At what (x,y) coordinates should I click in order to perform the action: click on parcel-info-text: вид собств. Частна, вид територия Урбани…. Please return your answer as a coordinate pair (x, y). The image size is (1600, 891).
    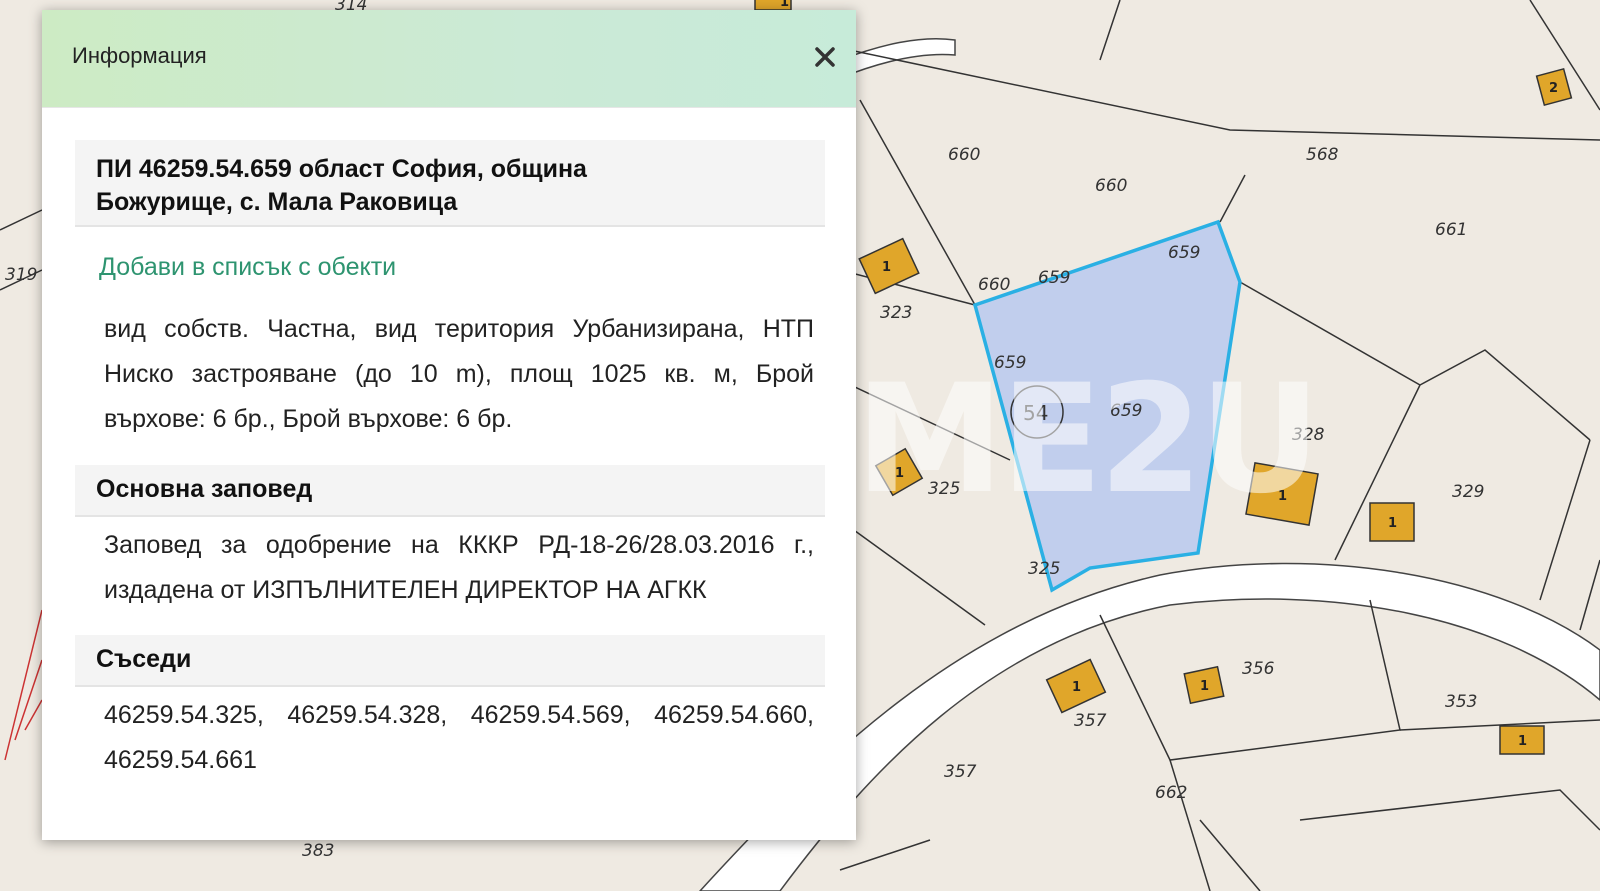
    Looking at the image, I should click on (459, 374).